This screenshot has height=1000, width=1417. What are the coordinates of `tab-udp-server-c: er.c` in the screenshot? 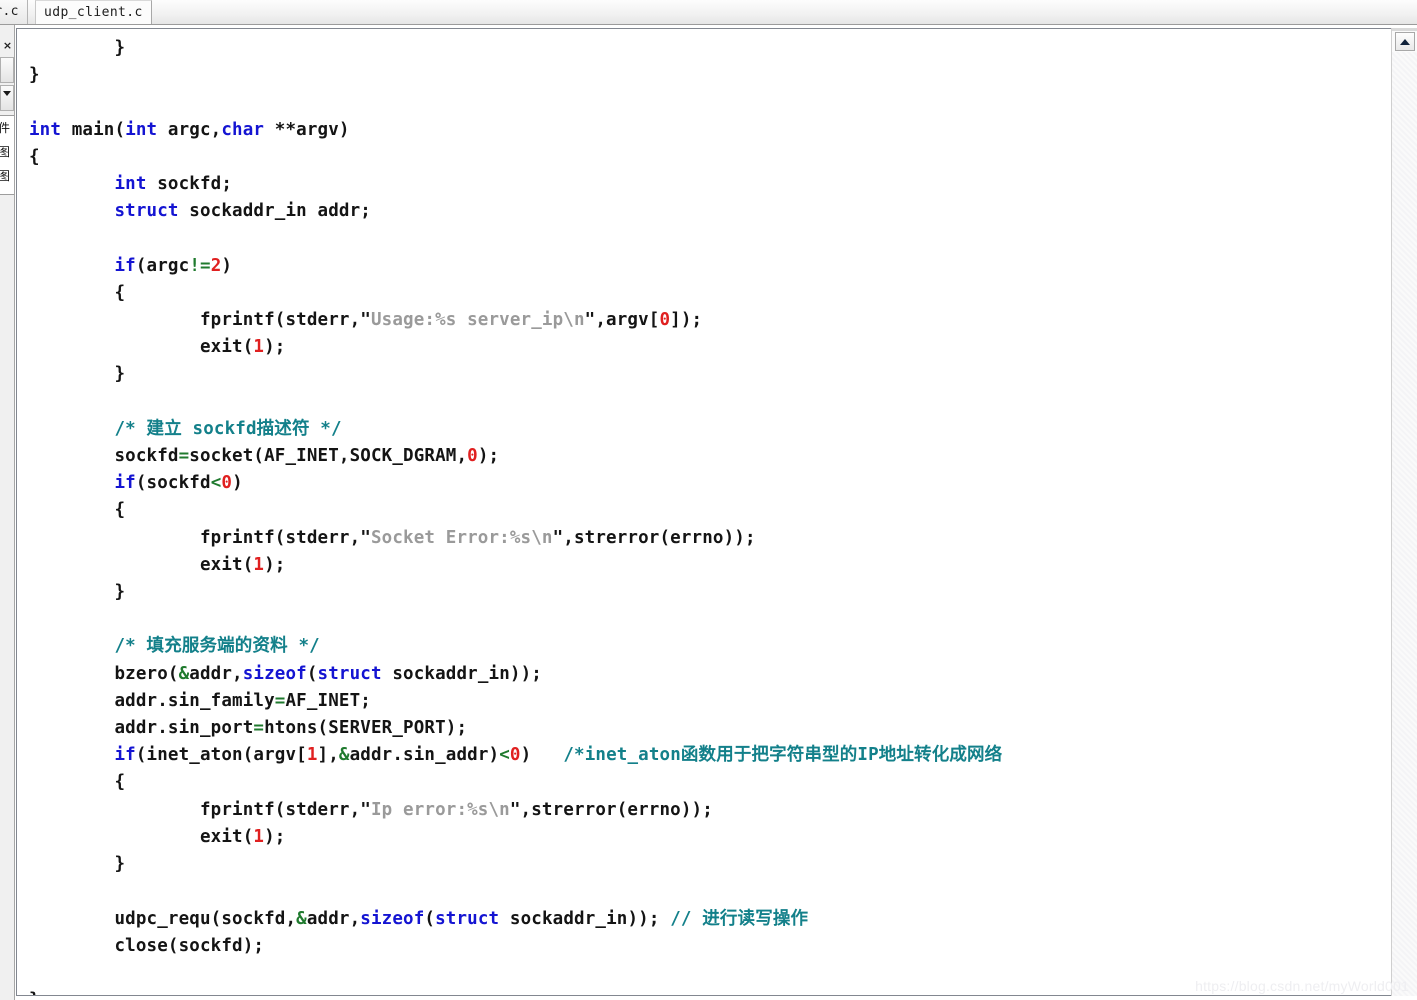 It's located at (14, 12).